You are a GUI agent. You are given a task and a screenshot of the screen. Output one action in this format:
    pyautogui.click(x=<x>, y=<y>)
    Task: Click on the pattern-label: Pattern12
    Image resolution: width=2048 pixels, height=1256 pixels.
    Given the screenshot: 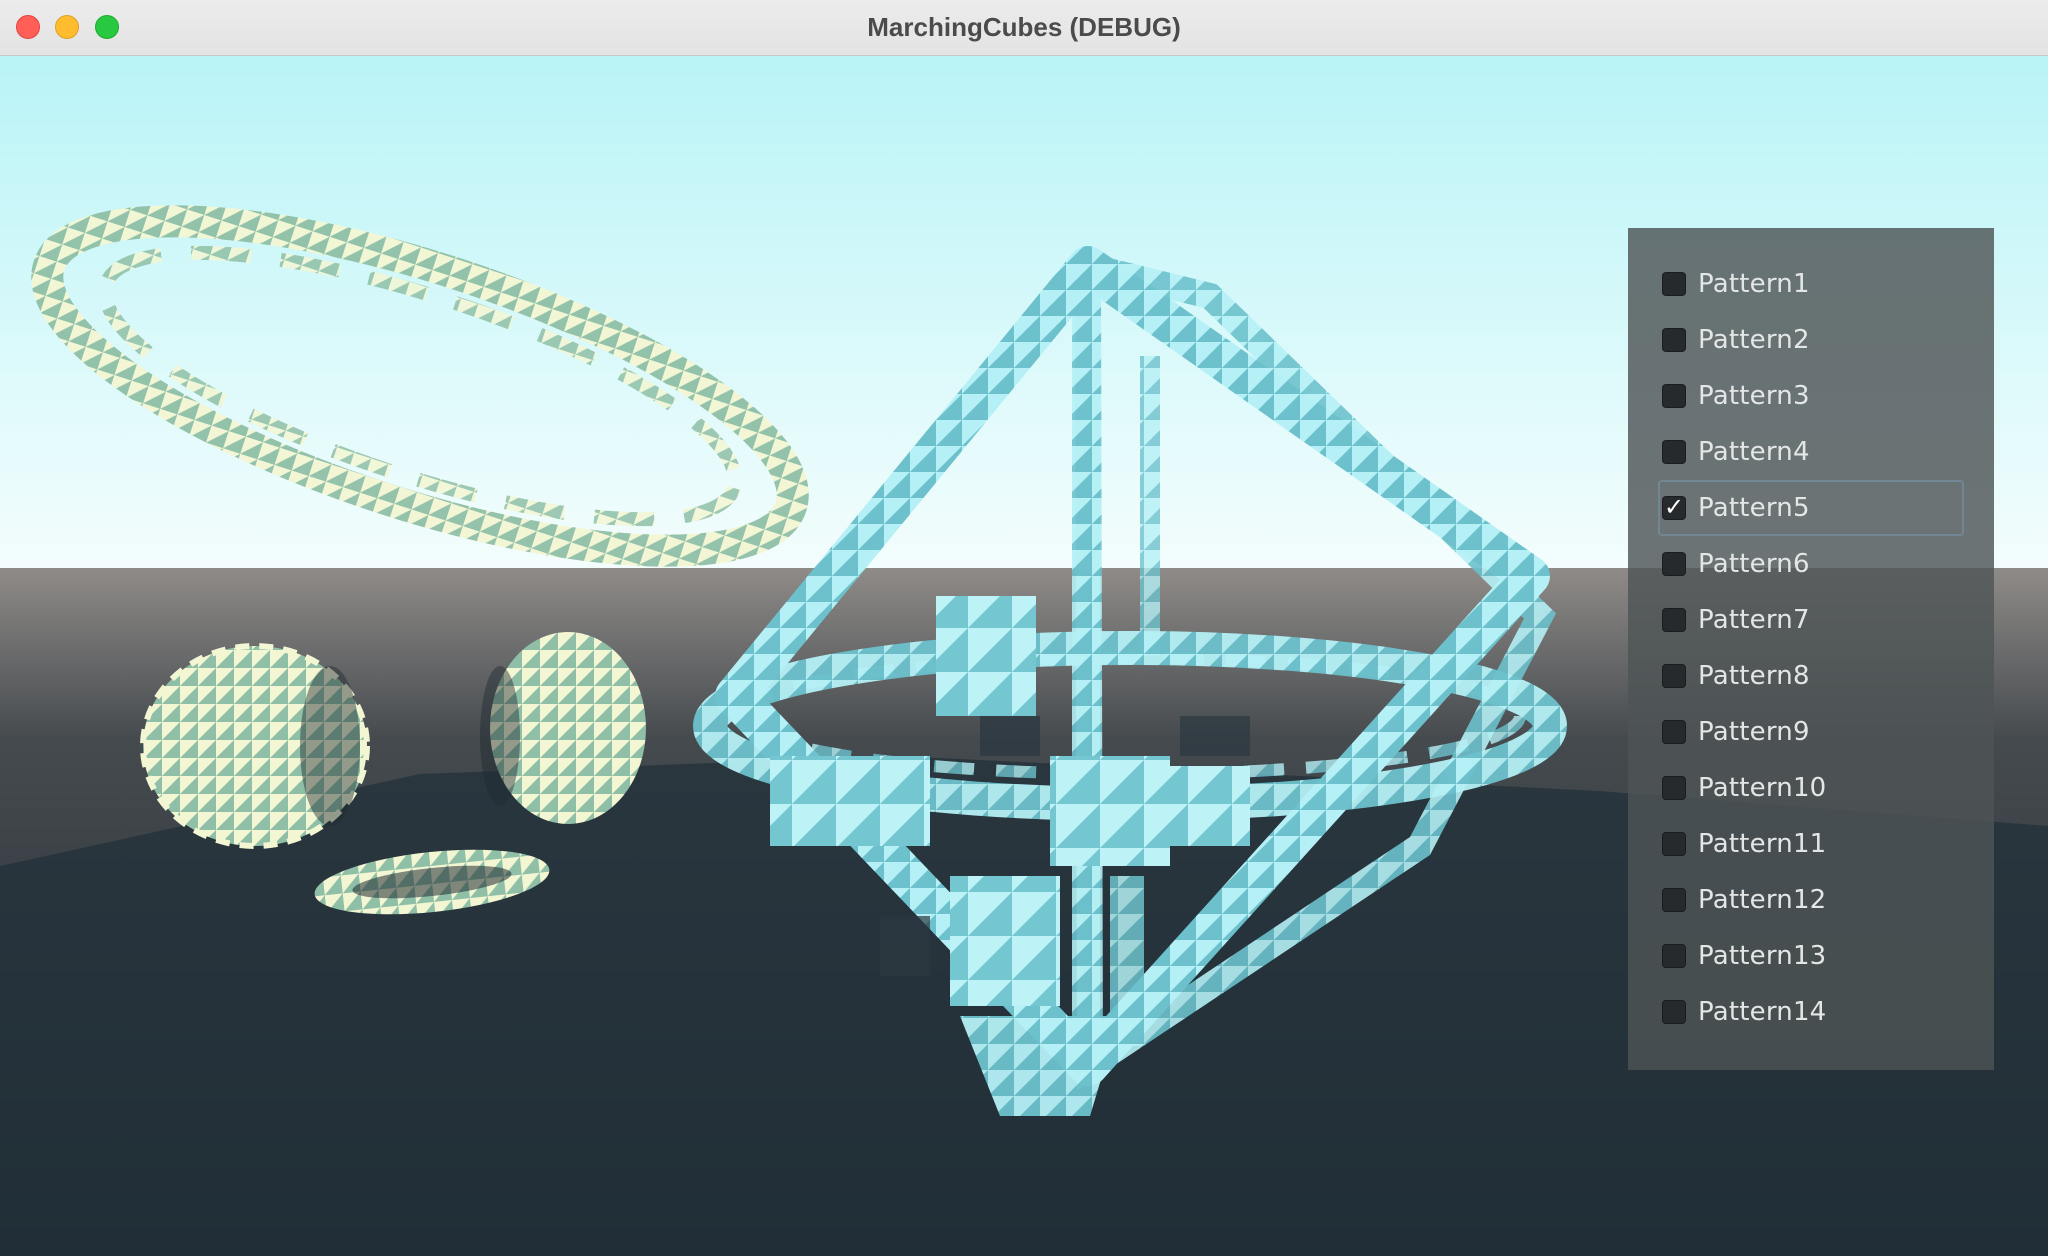 What is the action you would take?
    pyautogui.click(x=1762, y=900)
    